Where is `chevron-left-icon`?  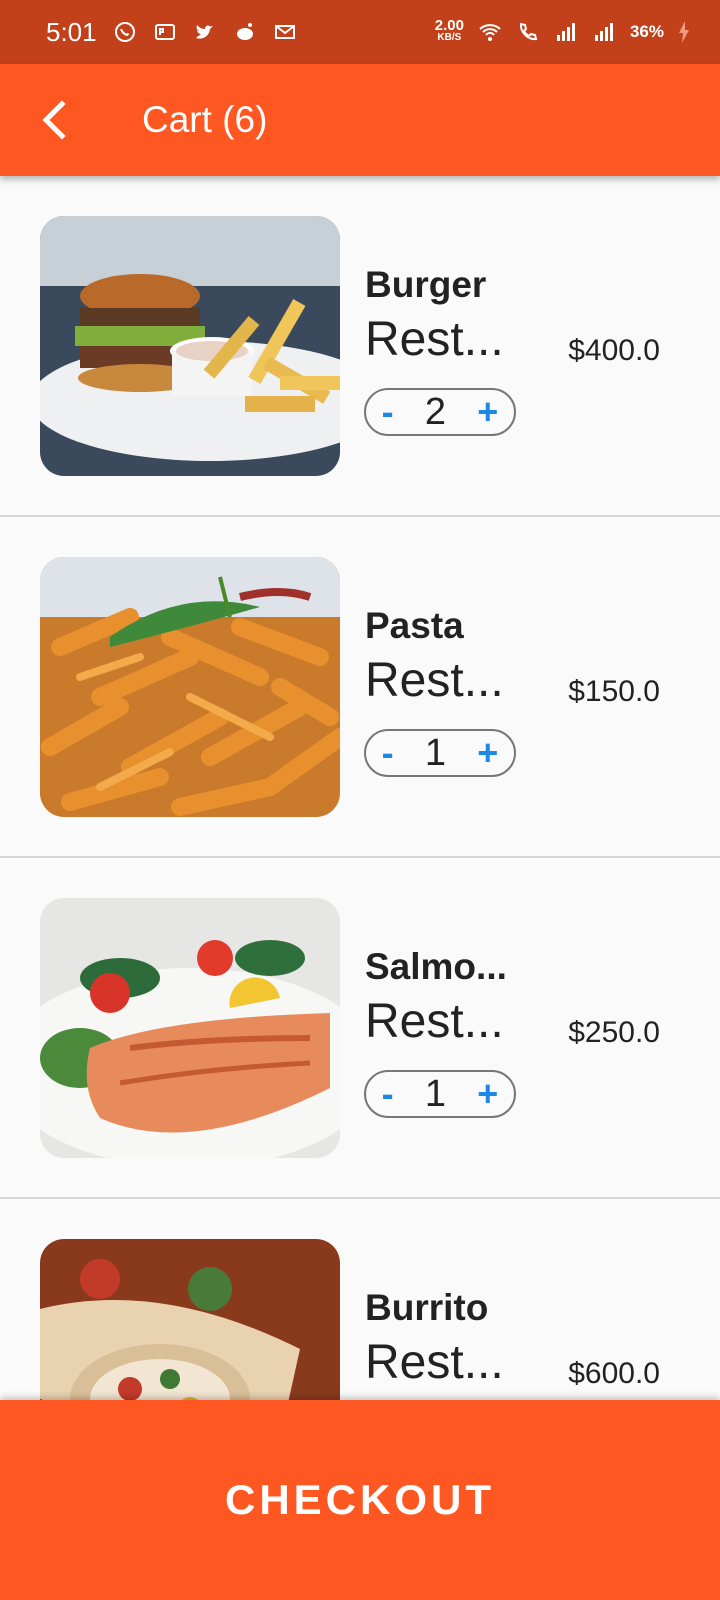 chevron-left-icon is located at coordinates (54, 120).